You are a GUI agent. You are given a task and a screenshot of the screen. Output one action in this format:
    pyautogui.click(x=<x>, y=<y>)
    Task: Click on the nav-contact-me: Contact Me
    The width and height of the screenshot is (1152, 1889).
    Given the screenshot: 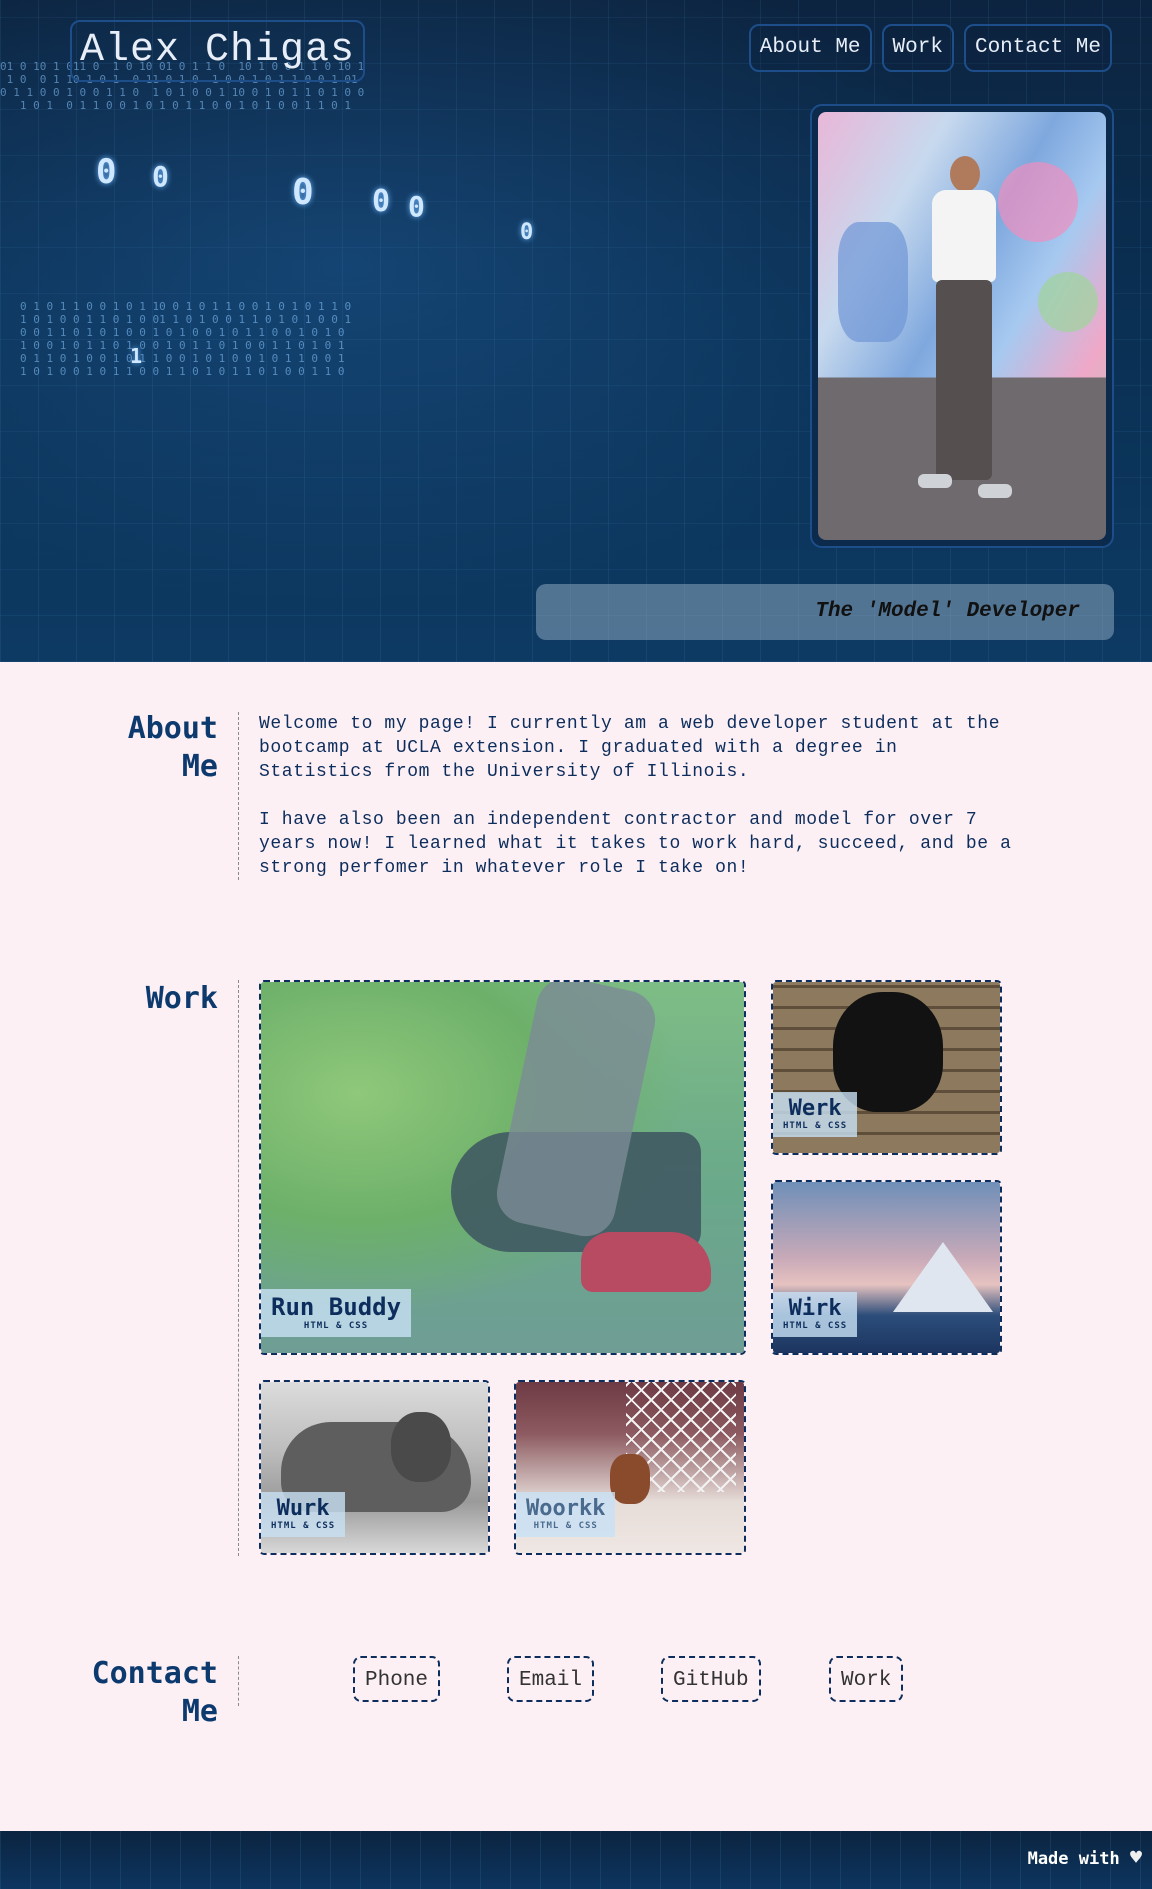 What is the action you would take?
    pyautogui.click(x=1037, y=48)
    